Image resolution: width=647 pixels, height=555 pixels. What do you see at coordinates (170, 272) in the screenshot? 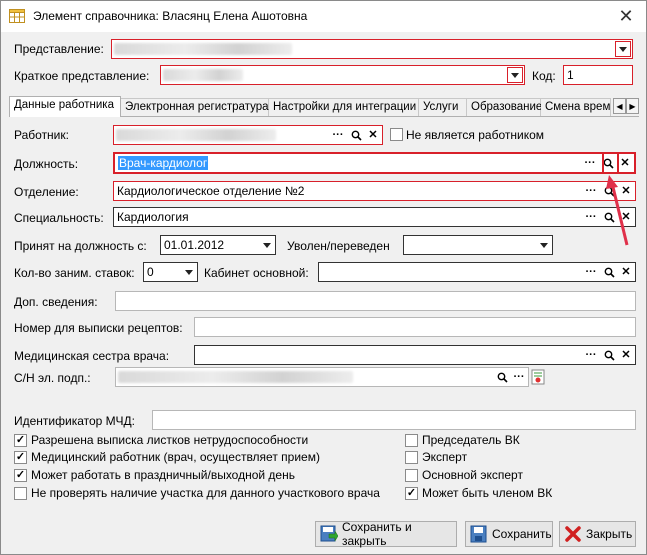
I see `stavki-field: 0` at bounding box center [170, 272].